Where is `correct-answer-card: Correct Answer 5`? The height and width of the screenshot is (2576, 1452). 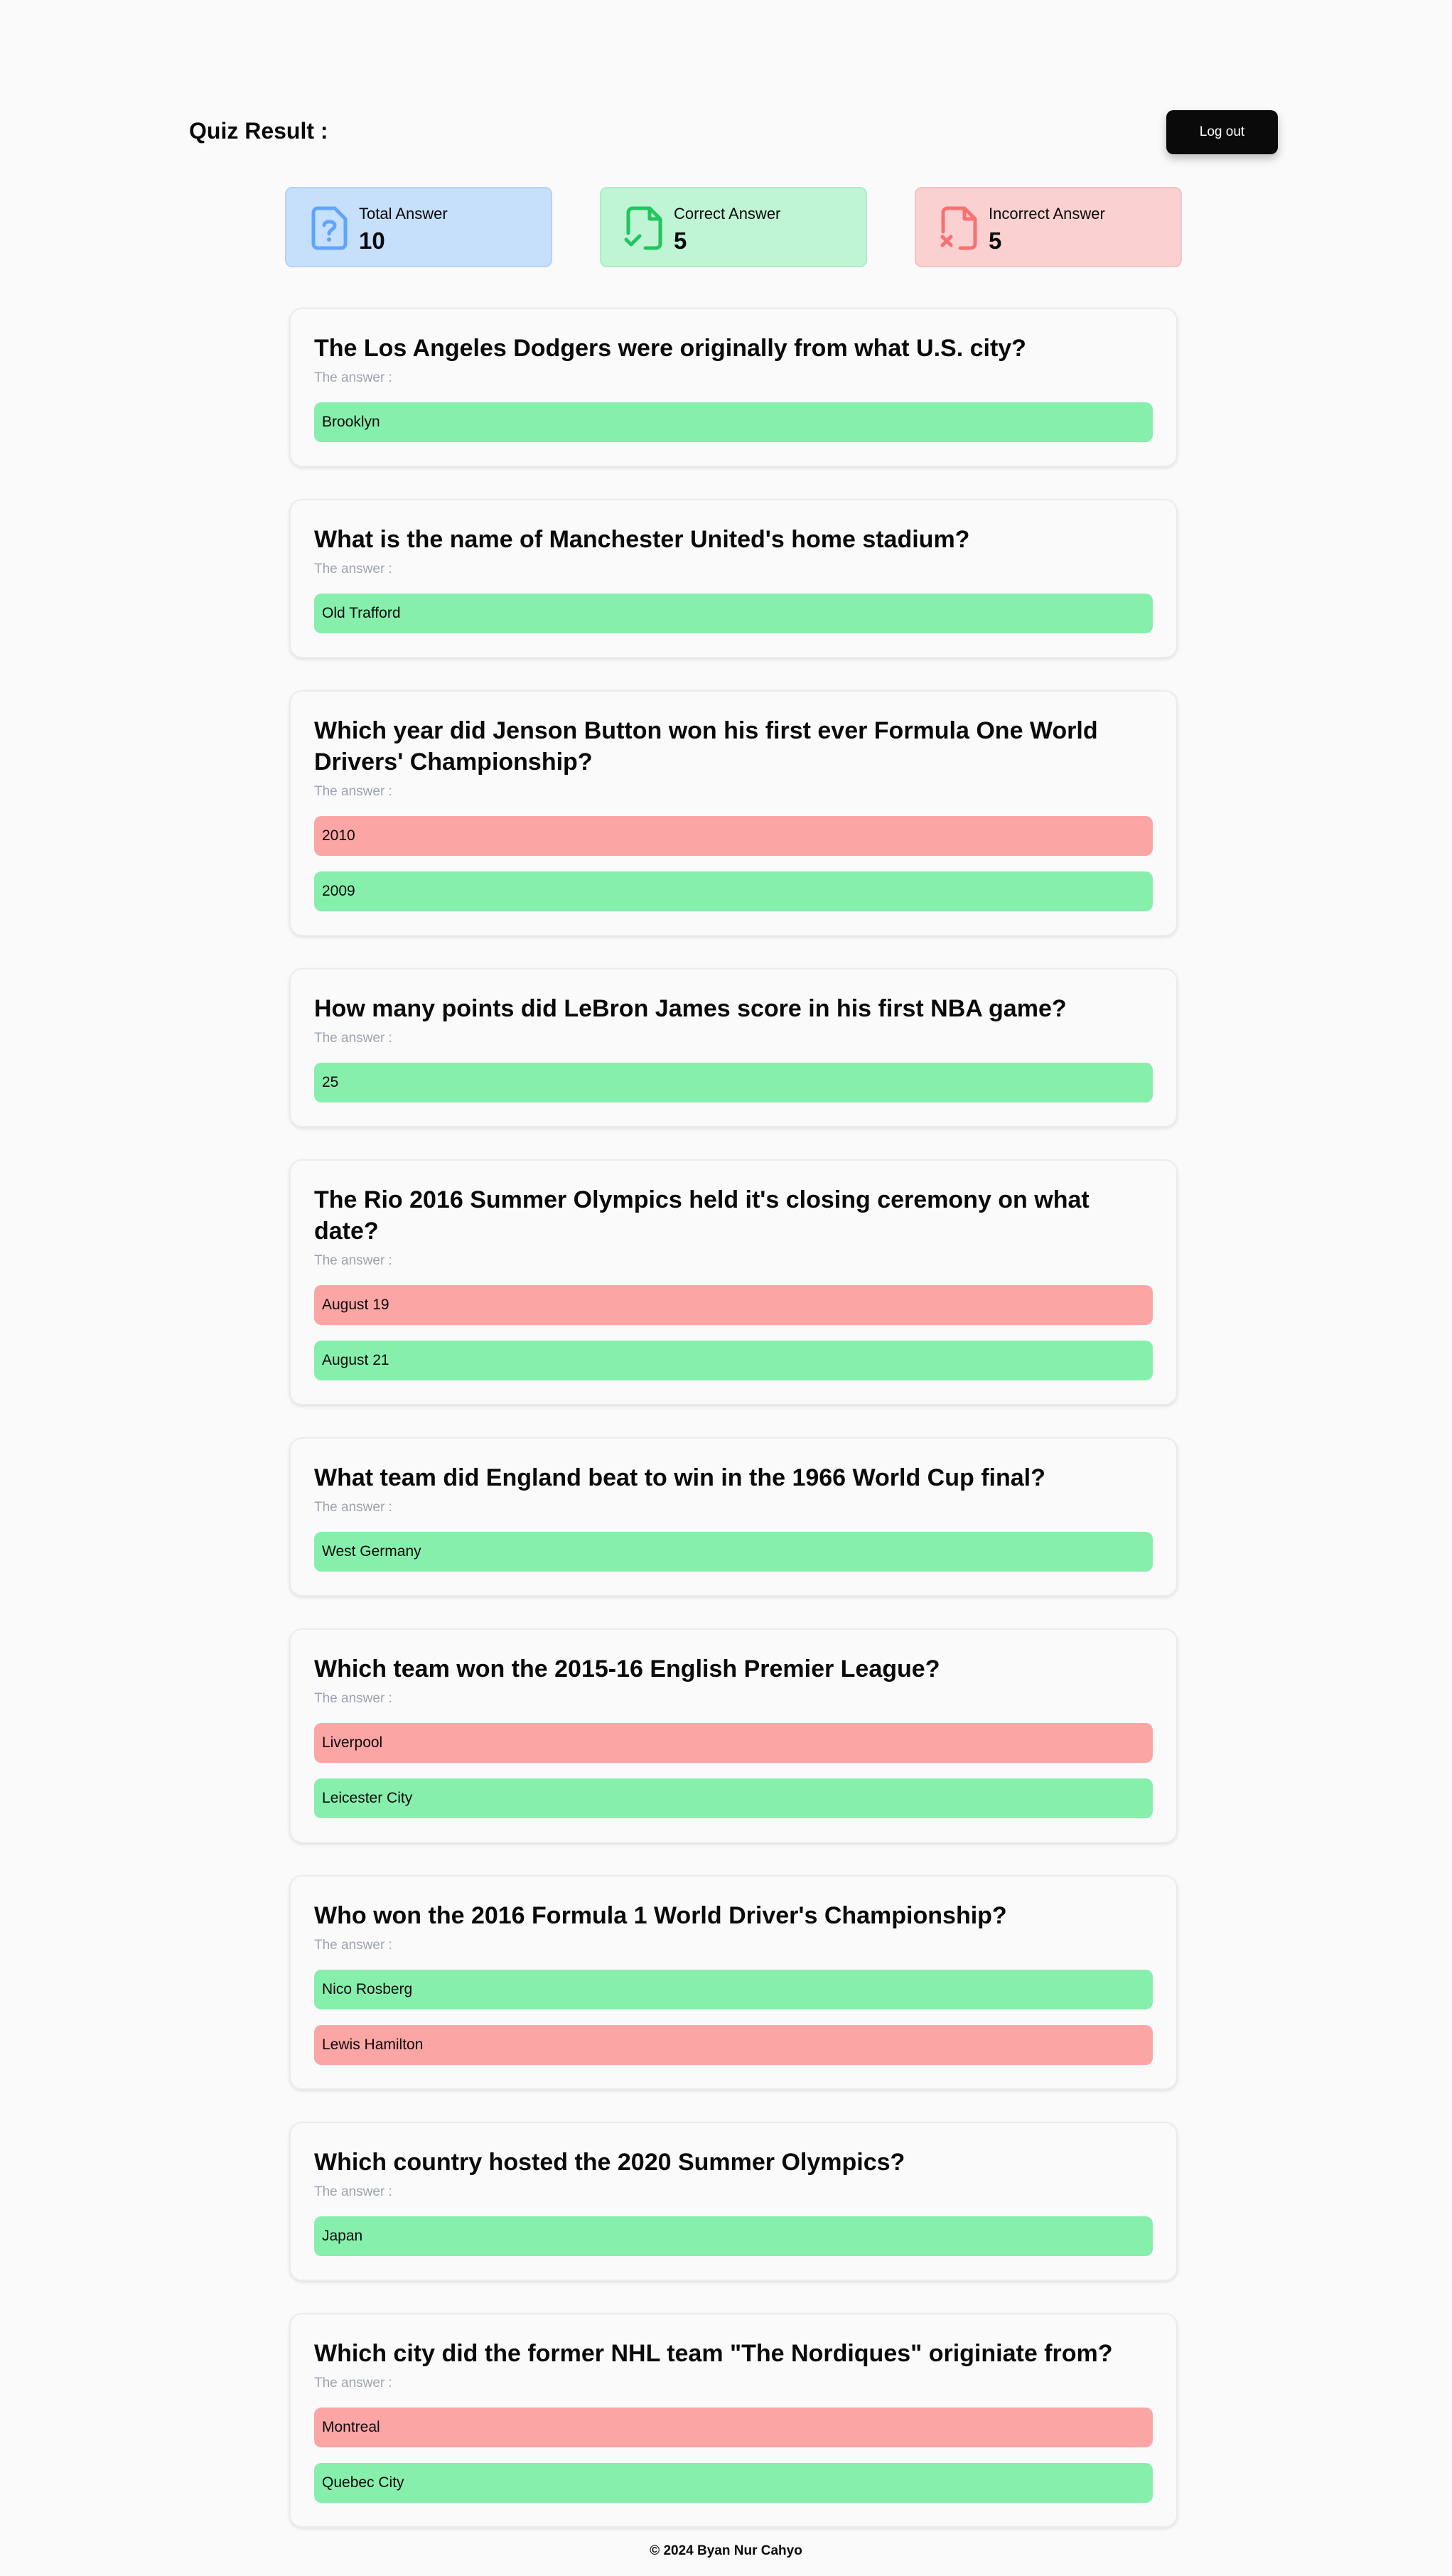
correct-answer-card: Correct Answer 5 is located at coordinates (733, 227).